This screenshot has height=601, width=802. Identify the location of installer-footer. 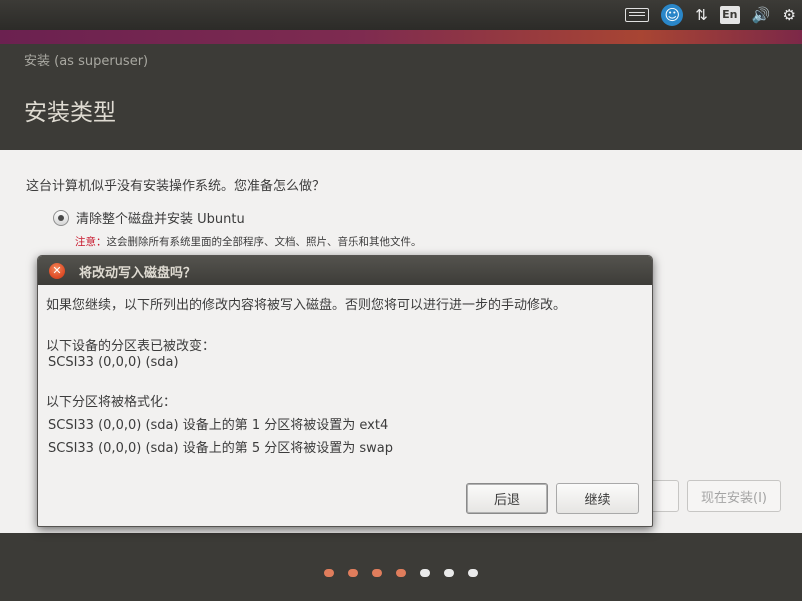
(401, 567).